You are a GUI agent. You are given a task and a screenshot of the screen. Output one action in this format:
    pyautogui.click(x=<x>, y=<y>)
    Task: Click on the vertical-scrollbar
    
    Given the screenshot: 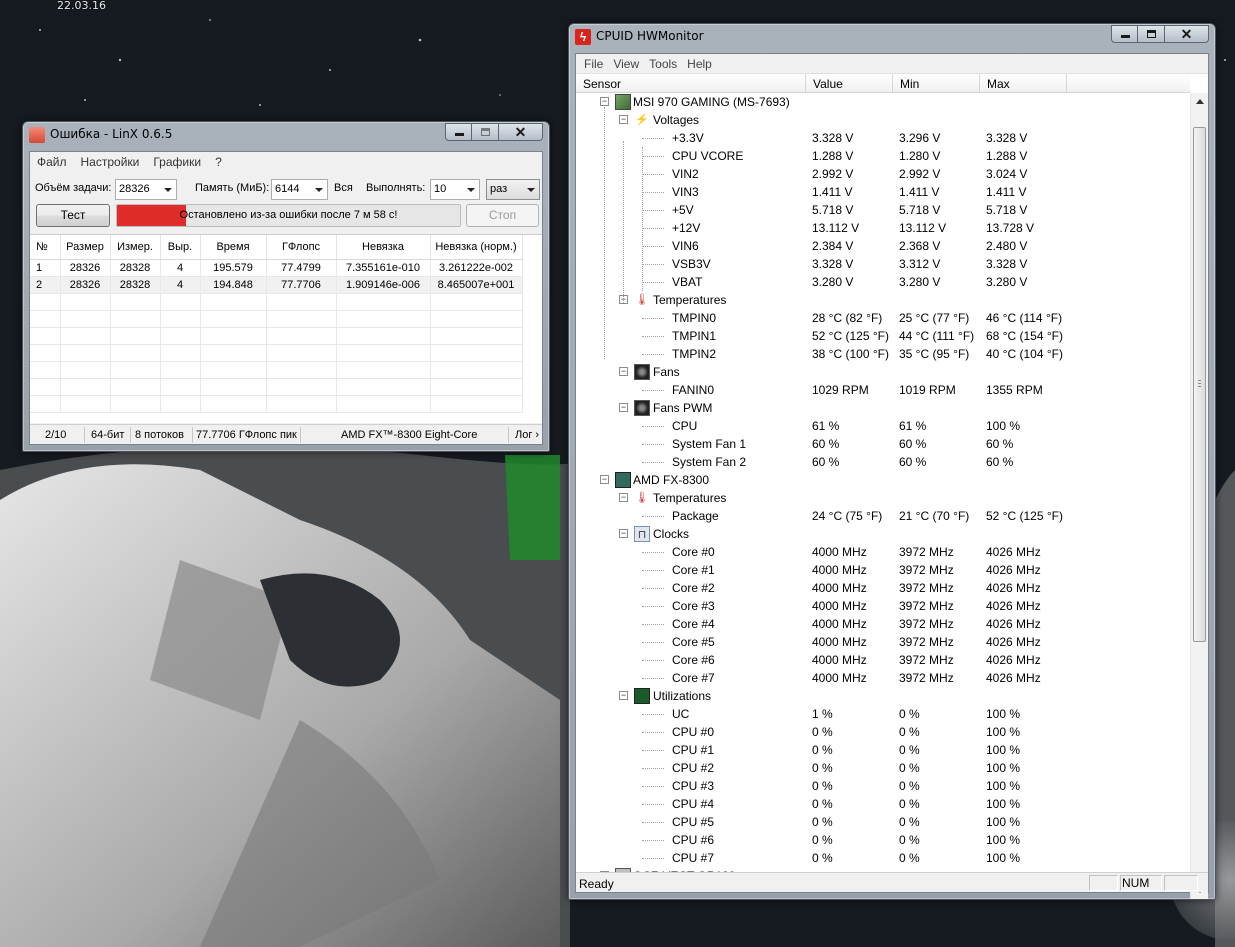 What is the action you would take?
    pyautogui.click(x=1199, y=496)
    